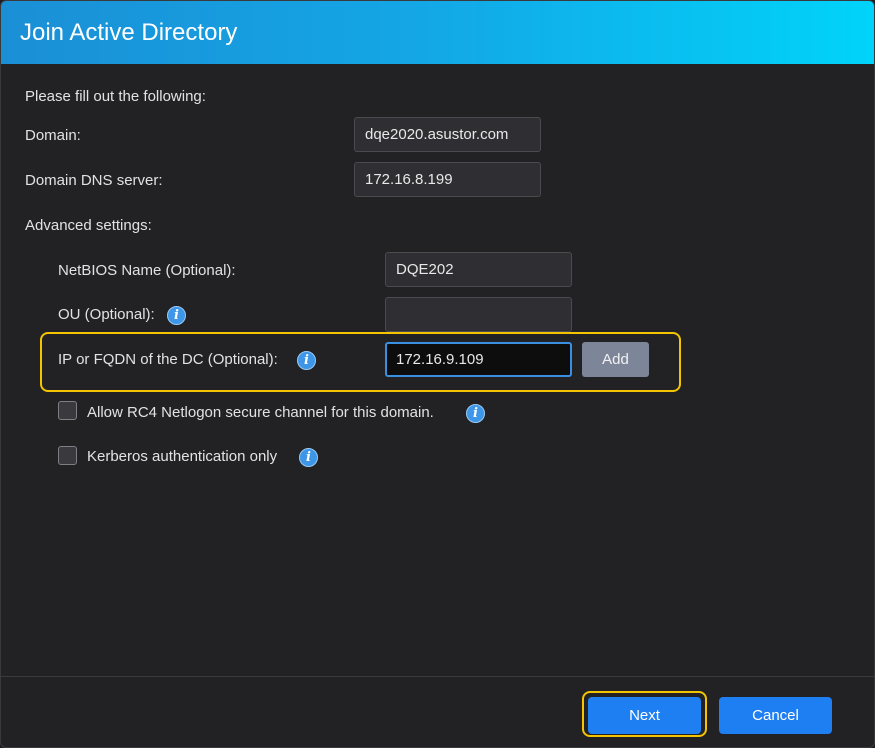  I want to click on netbios-input, so click(478, 269).